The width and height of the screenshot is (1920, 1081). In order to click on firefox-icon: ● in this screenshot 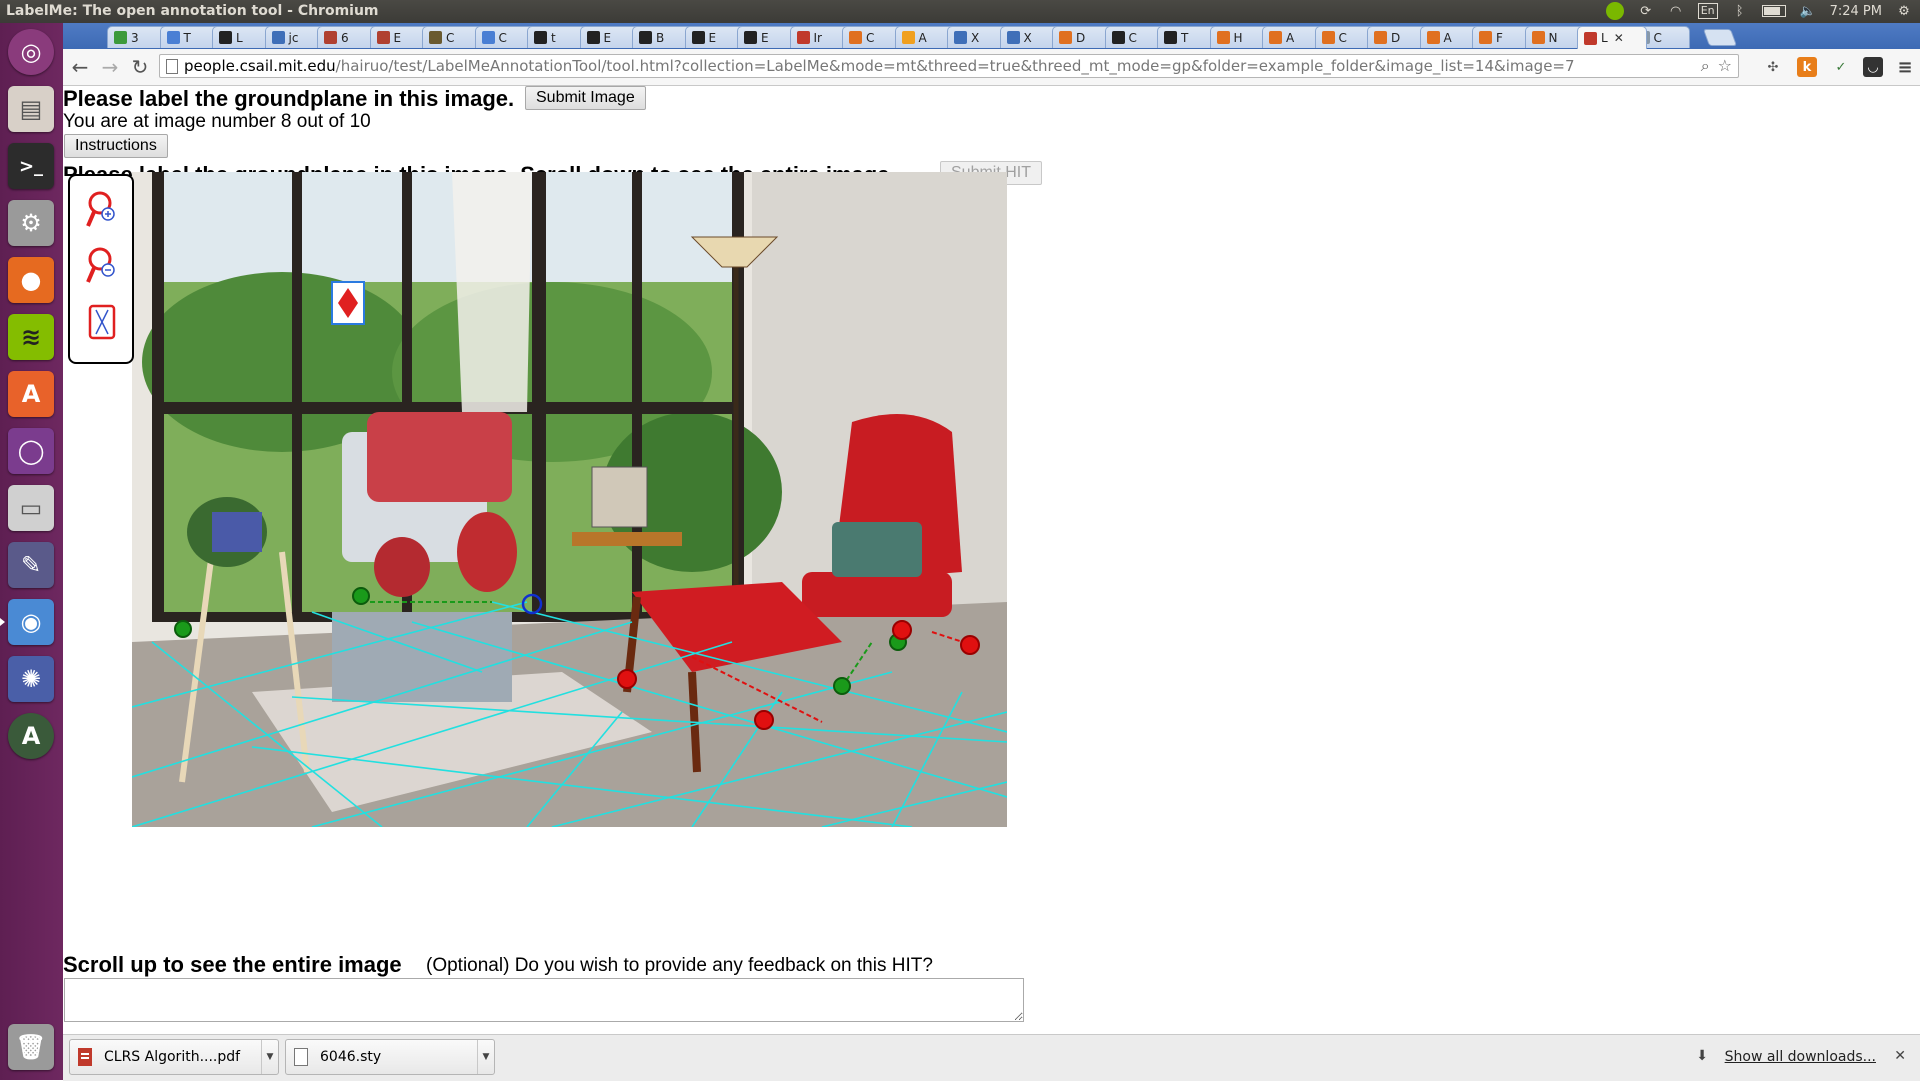, I will do `click(31, 280)`.